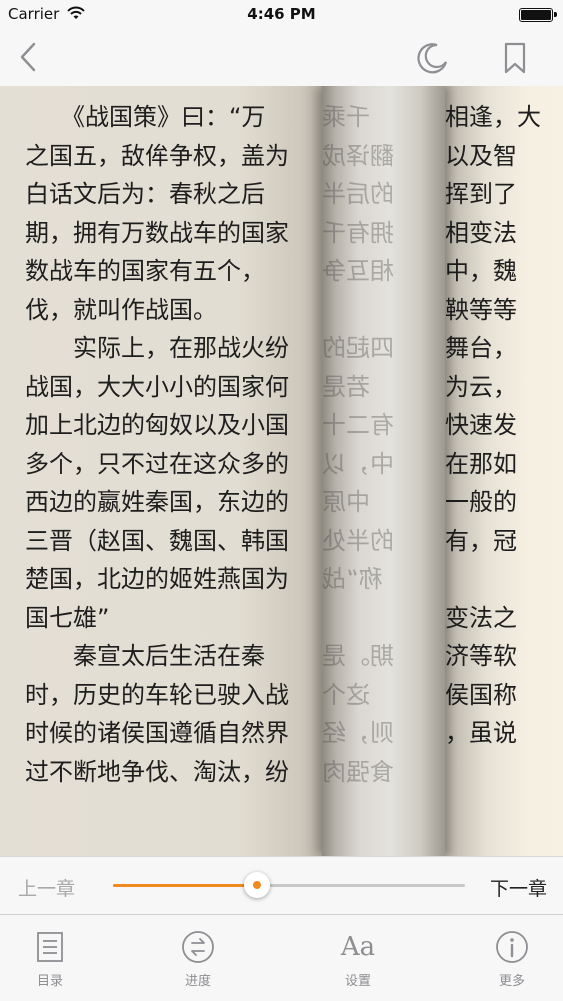 The width and height of the screenshot is (563, 1001). I want to click on tab-more: 更多, so click(512, 958).